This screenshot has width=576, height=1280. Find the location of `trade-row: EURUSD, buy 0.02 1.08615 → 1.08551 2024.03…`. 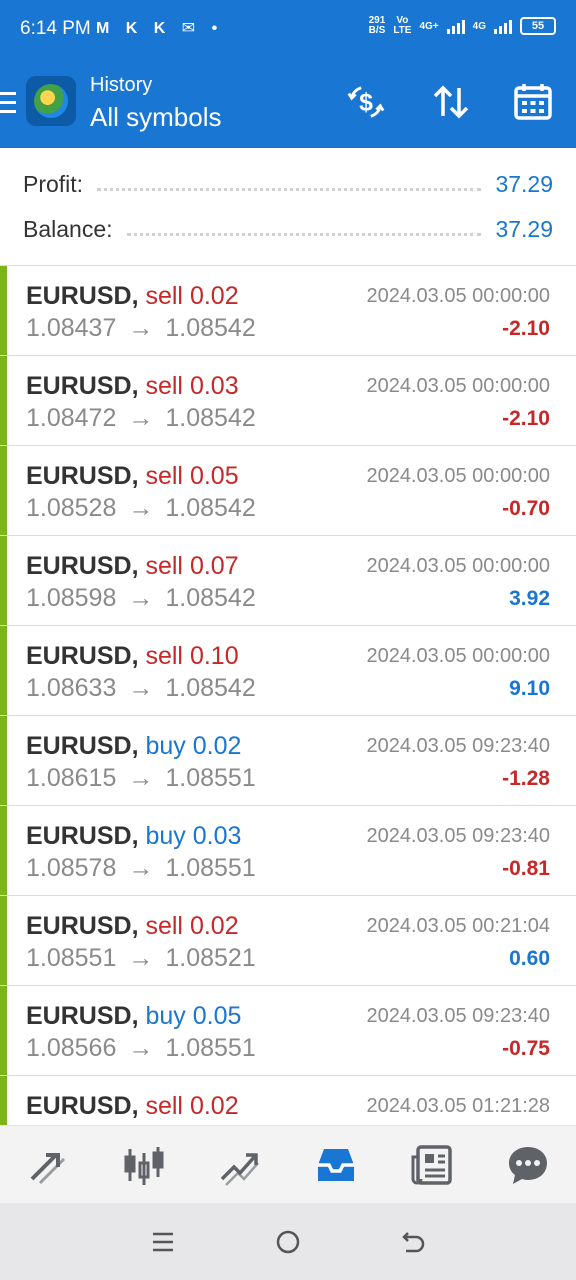

trade-row: EURUSD, buy 0.02 1.08615 → 1.08551 2024.03… is located at coordinates (288, 761).